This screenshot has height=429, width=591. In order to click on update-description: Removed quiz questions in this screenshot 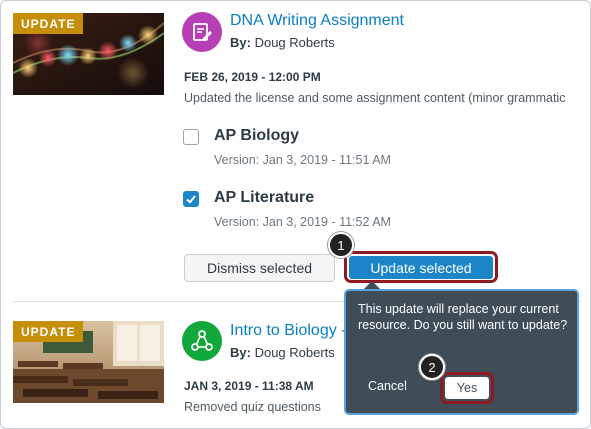, I will do `click(252, 407)`.